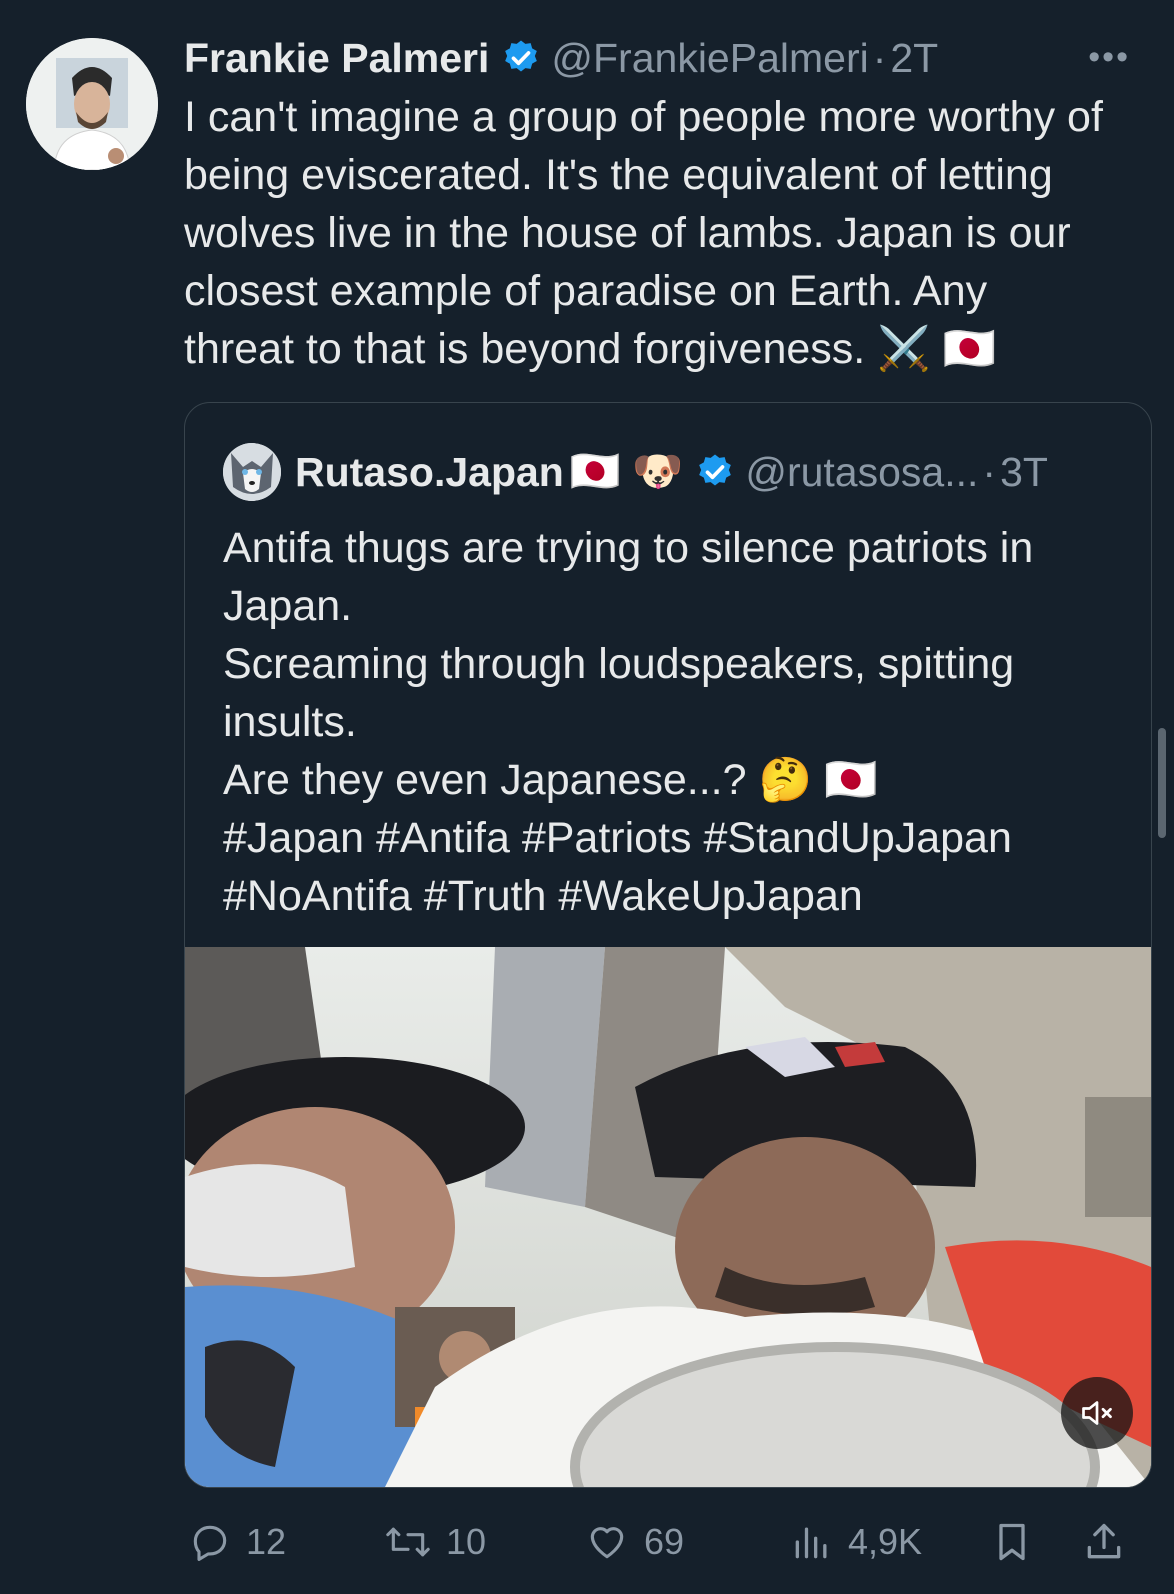 The image size is (1174, 1594). What do you see at coordinates (914, 58) in the screenshot?
I see `tweet-time: 2T` at bounding box center [914, 58].